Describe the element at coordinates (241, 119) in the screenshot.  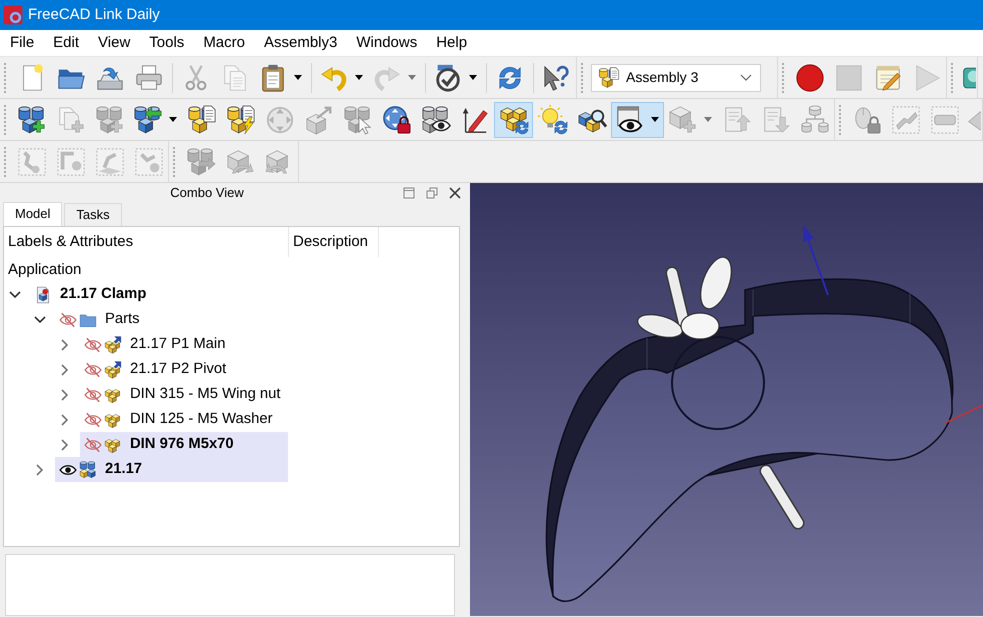
I see `cylinders-lightning-icon` at that location.